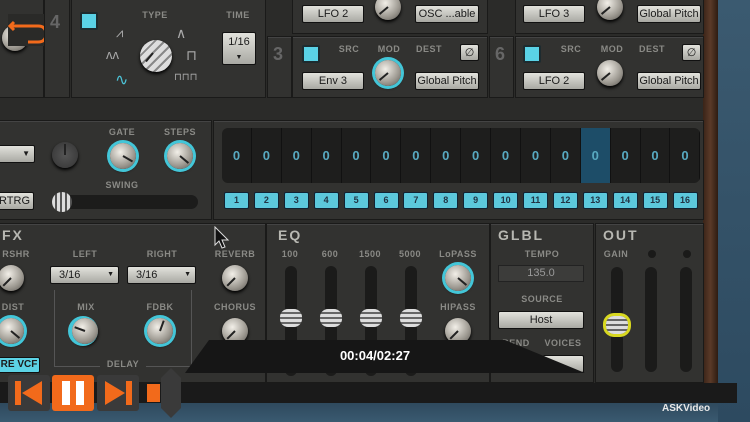 The width and height of the screenshot is (750, 422). What do you see at coordinates (356, 200) in the screenshot?
I see `step-button: 5` at bounding box center [356, 200].